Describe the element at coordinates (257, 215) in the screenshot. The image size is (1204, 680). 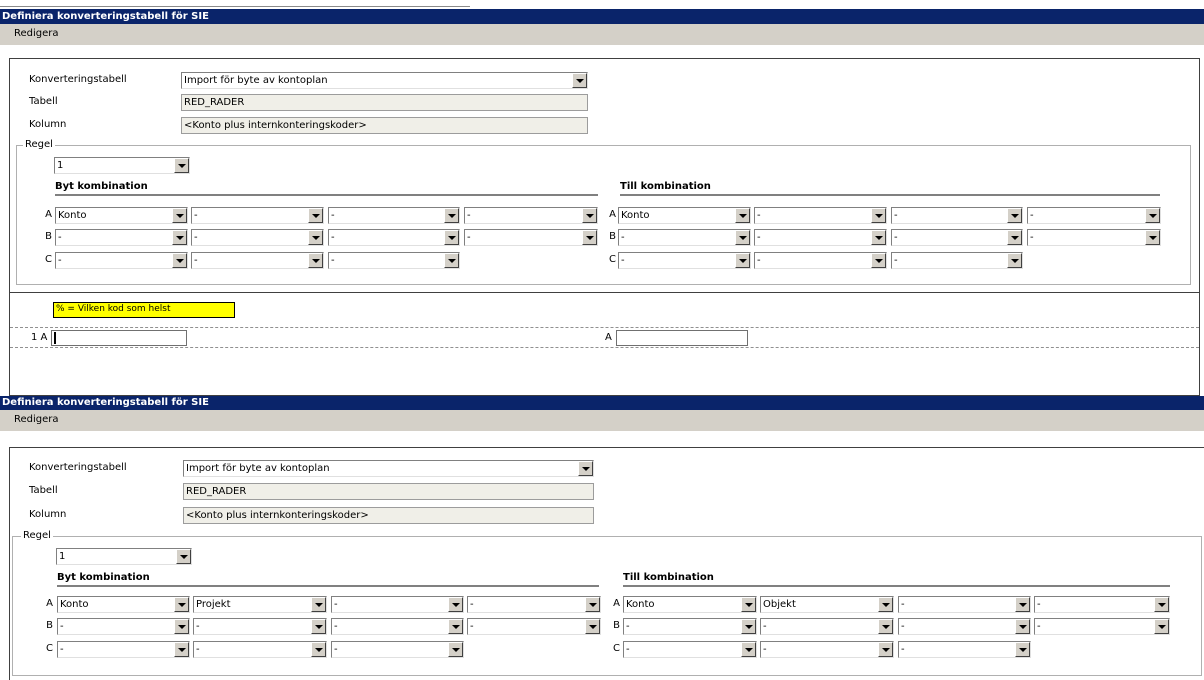
I see `byt-a-2-select: -` at that location.